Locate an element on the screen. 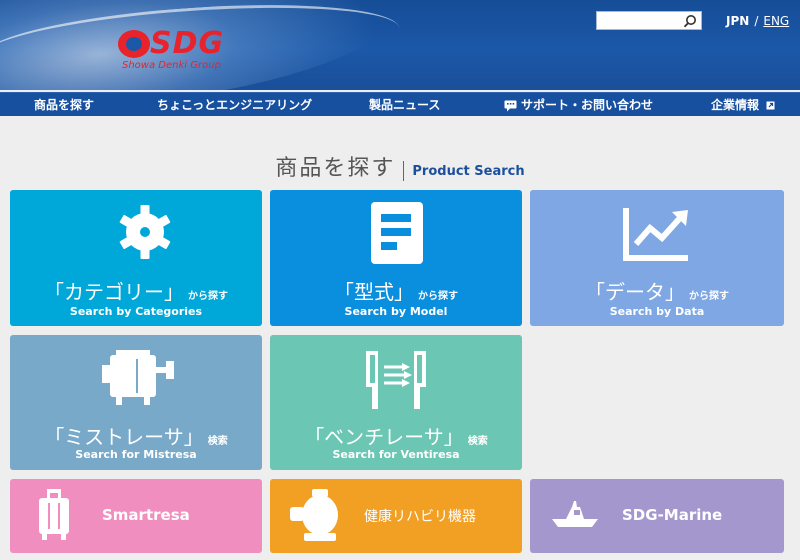  page-title-ja: 商品を探す is located at coordinates (335, 168).